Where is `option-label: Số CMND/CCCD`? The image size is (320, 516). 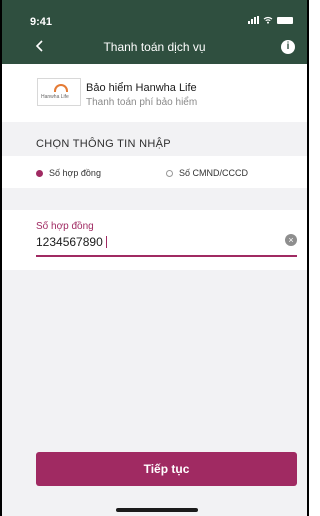
option-label: Số CMND/CCCD is located at coordinates (214, 173).